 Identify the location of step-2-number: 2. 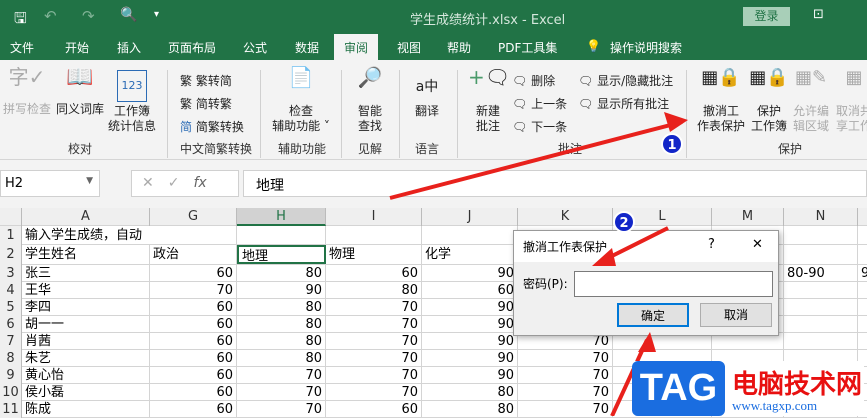
(623, 223).